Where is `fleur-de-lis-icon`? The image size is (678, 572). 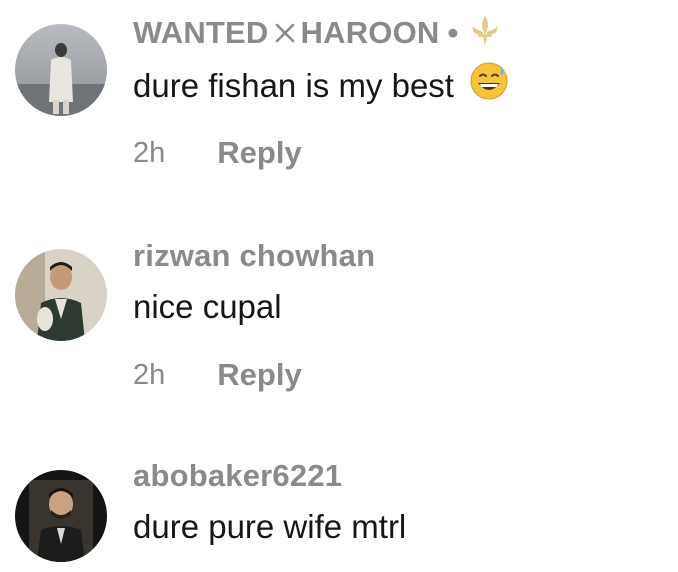
fleur-de-lis-icon is located at coordinates (485, 35).